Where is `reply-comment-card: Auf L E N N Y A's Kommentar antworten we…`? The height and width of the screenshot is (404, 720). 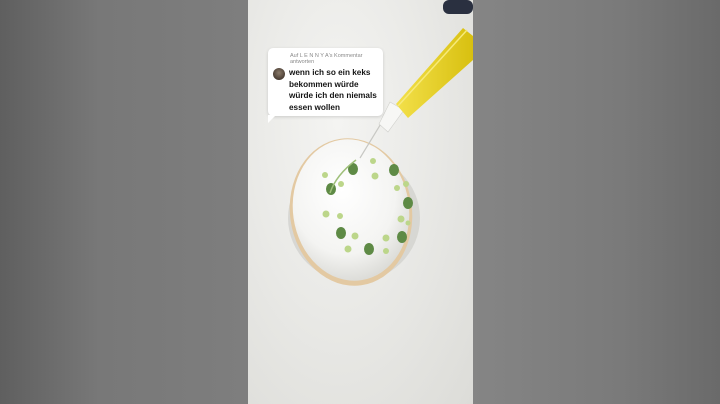
reply-comment-card: Auf L E N N Y A's Kommentar antworten we… is located at coordinates (325, 85).